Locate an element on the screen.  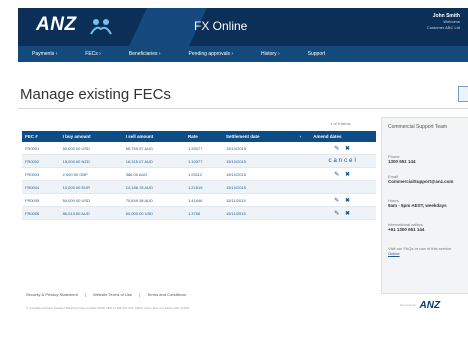
phone-block: Phone 1300 651 144 is located at coordinates (402, 159).